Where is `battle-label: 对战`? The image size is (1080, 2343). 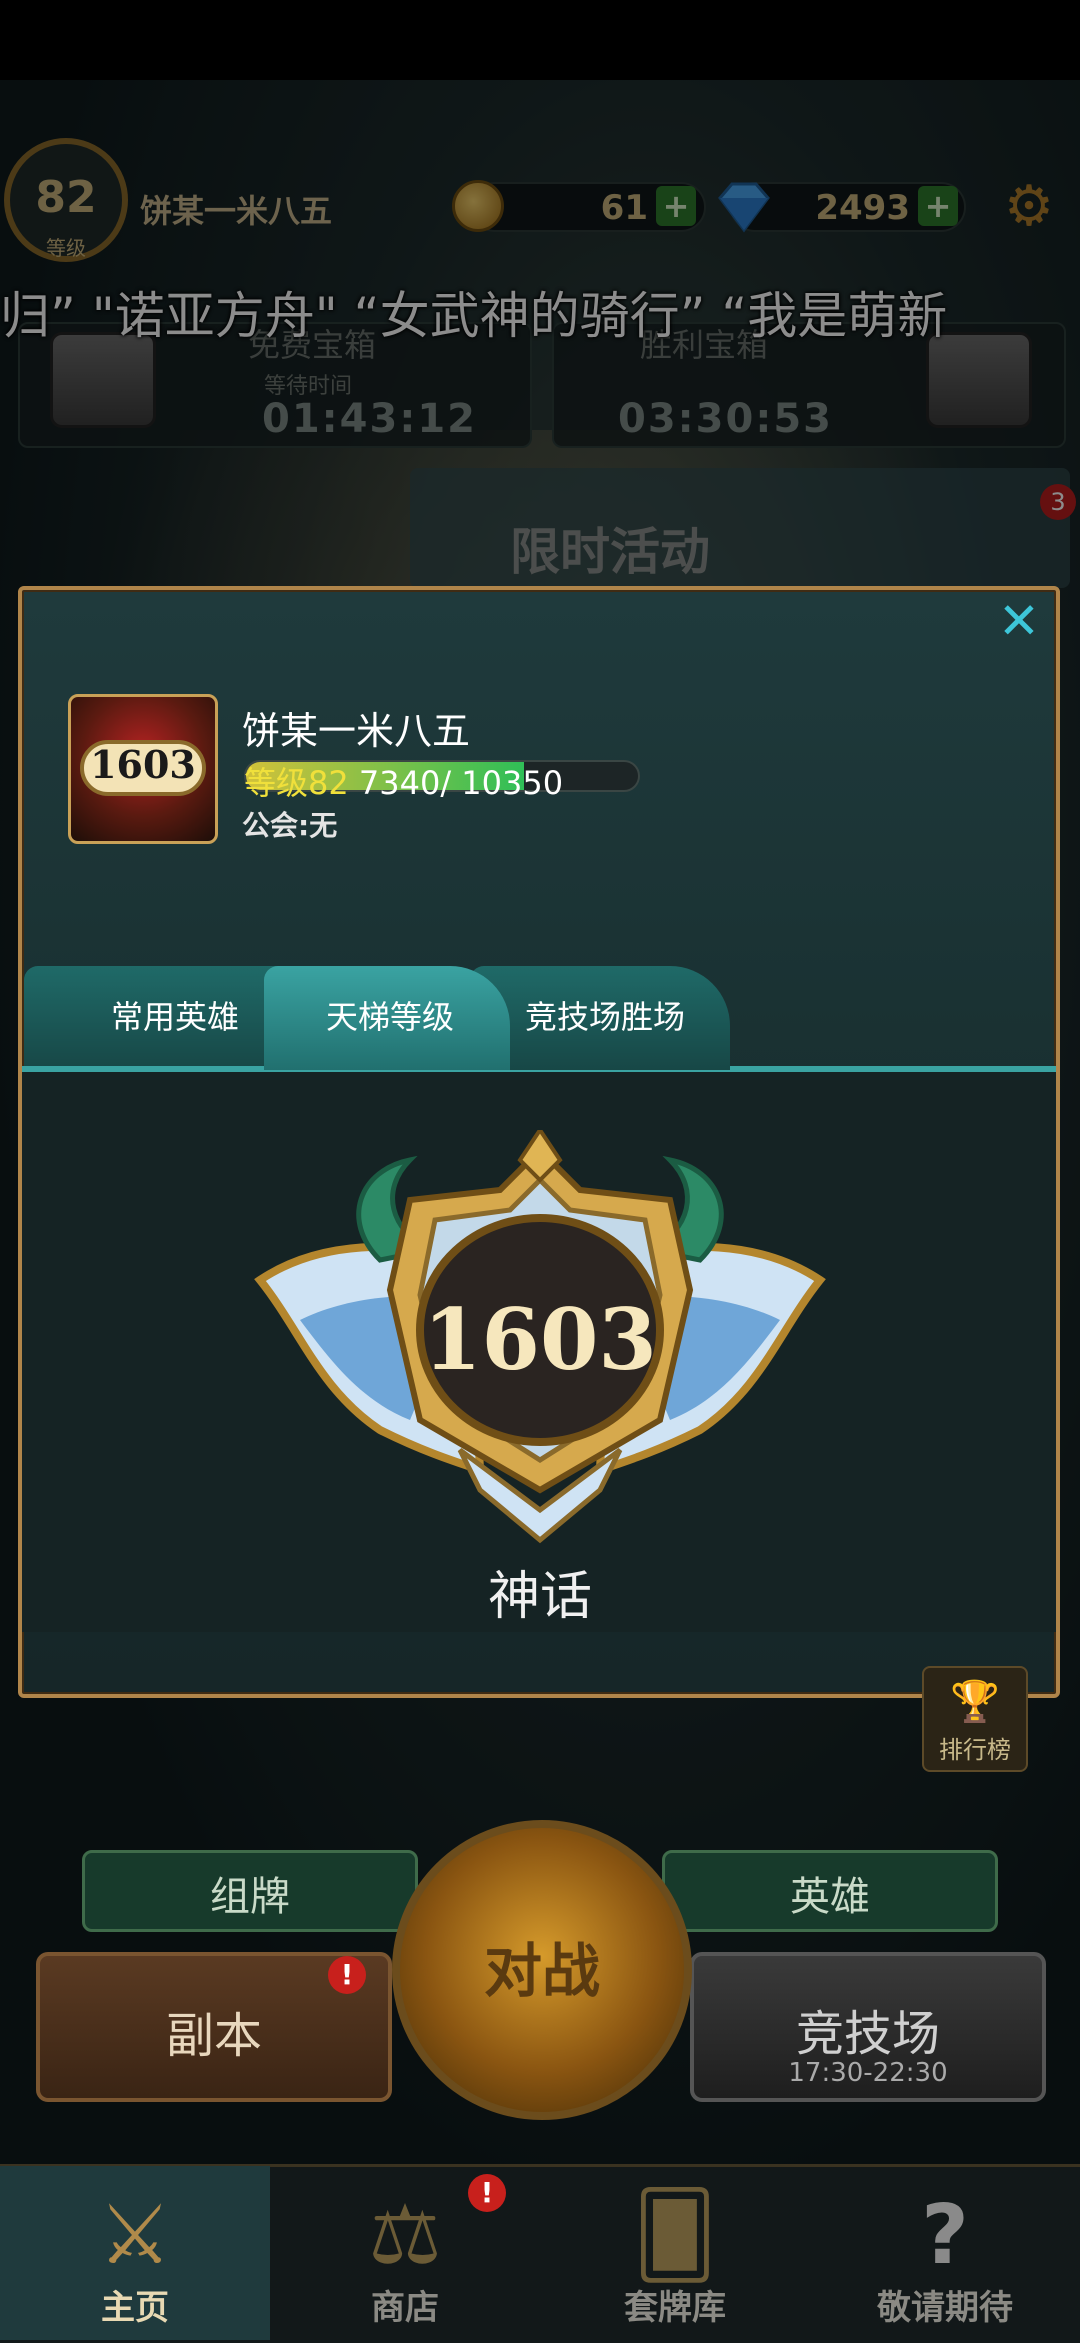
battle-label: 对战 is located at coordinates (541, 1971).